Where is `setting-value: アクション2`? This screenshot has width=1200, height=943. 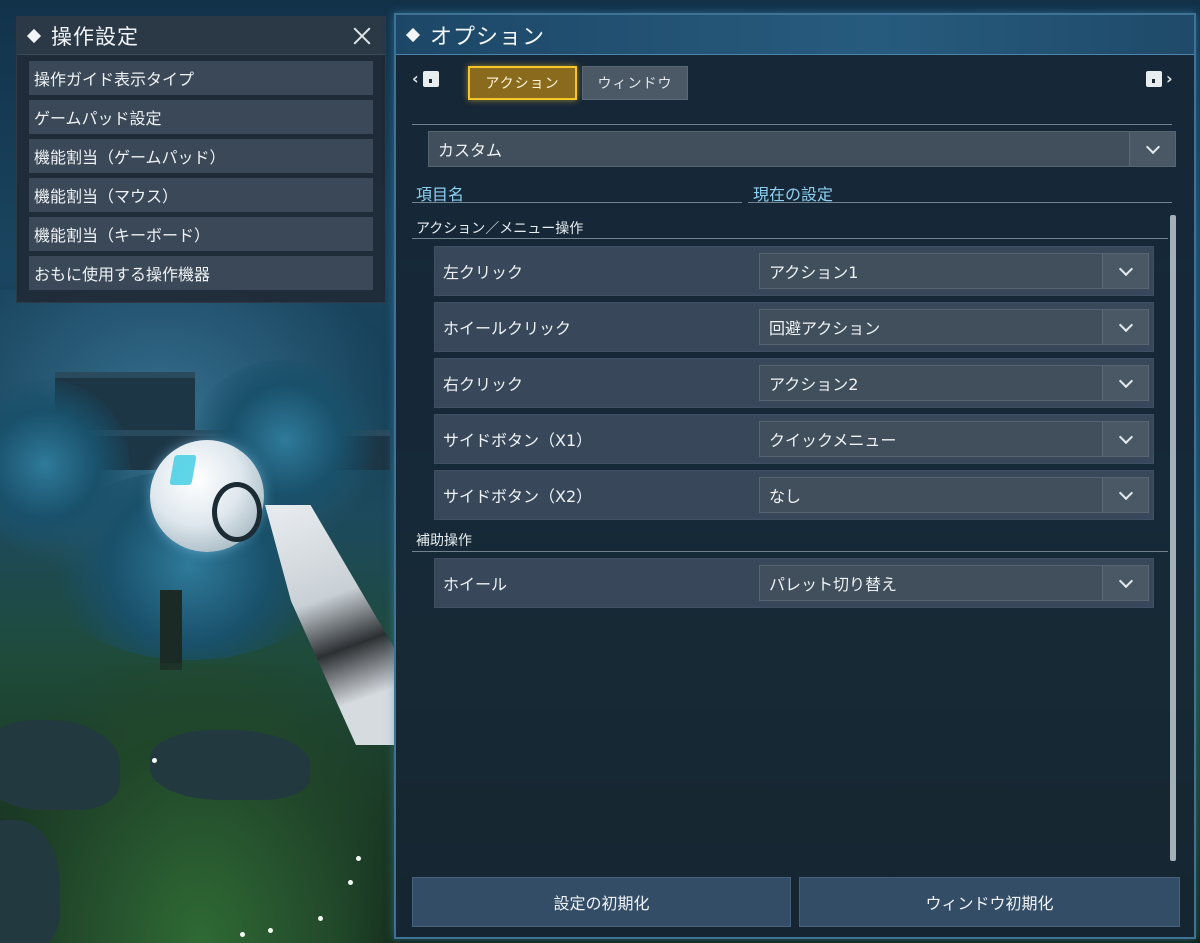
setting-value: アクション2 is located at coordinates (814, 384).